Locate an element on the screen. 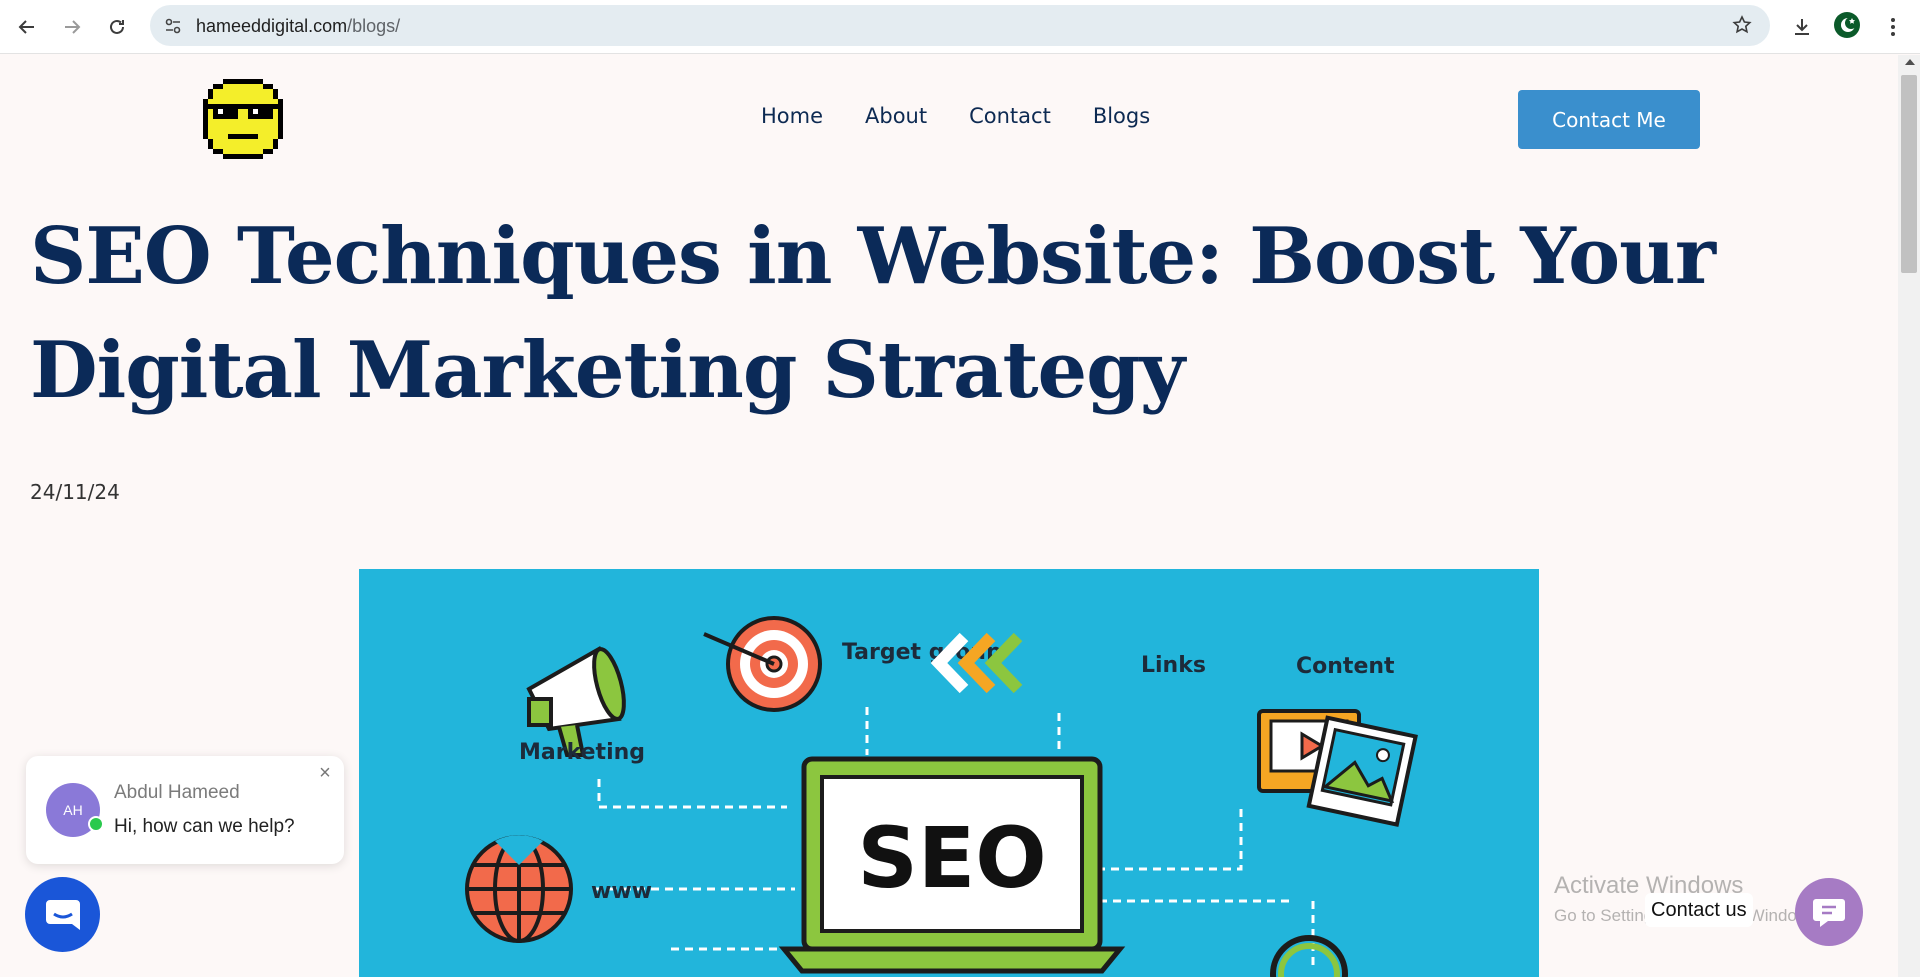  url-text: hameeddigital.com/blogs/ is located at coordinates (298, 26).